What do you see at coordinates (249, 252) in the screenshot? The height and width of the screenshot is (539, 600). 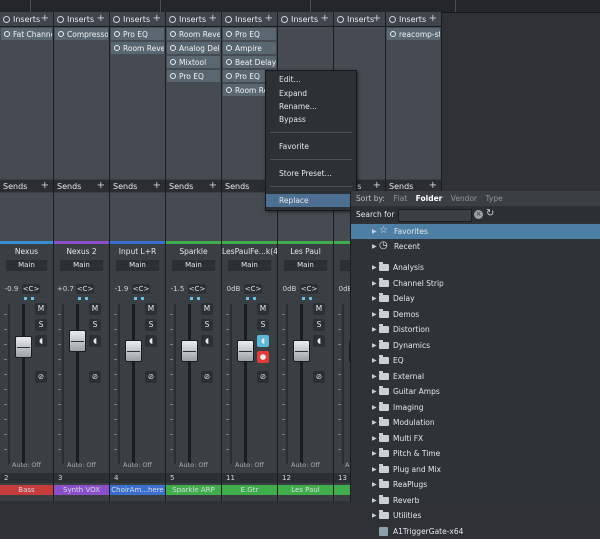 I see `channel-name: LesPaulFe...k(4)` at bounding box center [249, 252].